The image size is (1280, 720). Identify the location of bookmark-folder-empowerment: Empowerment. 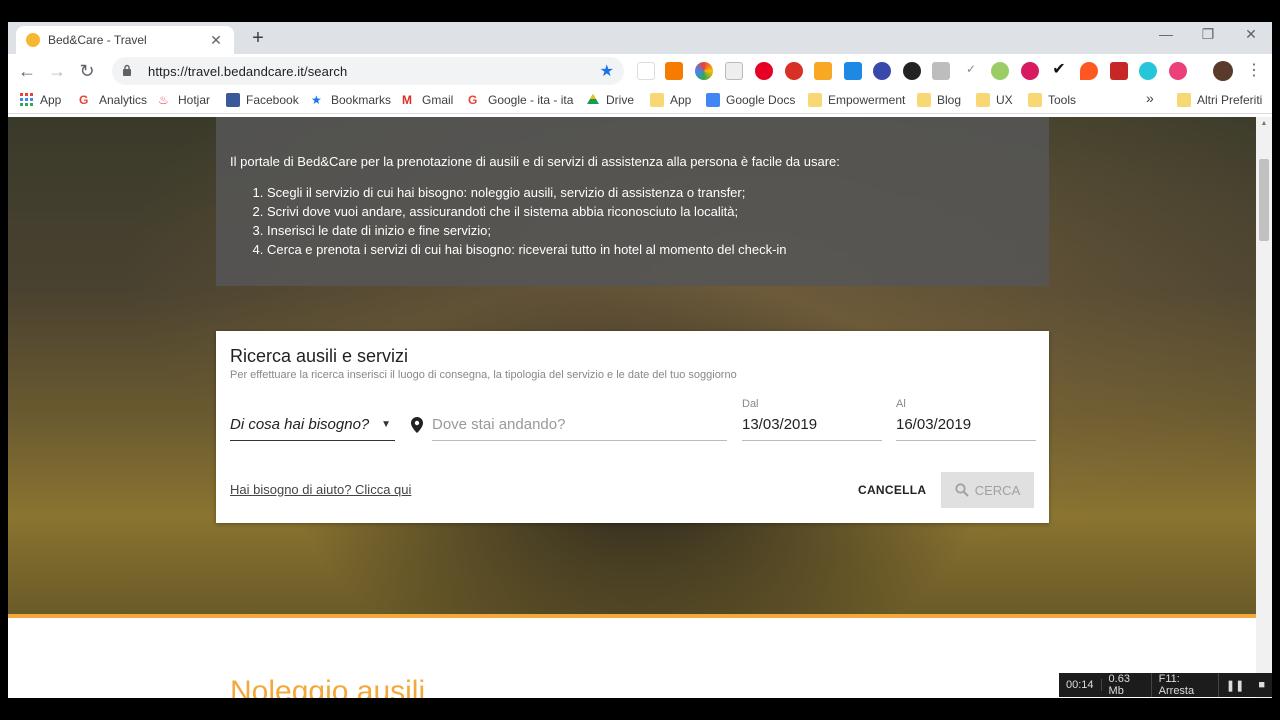
(856, 100).